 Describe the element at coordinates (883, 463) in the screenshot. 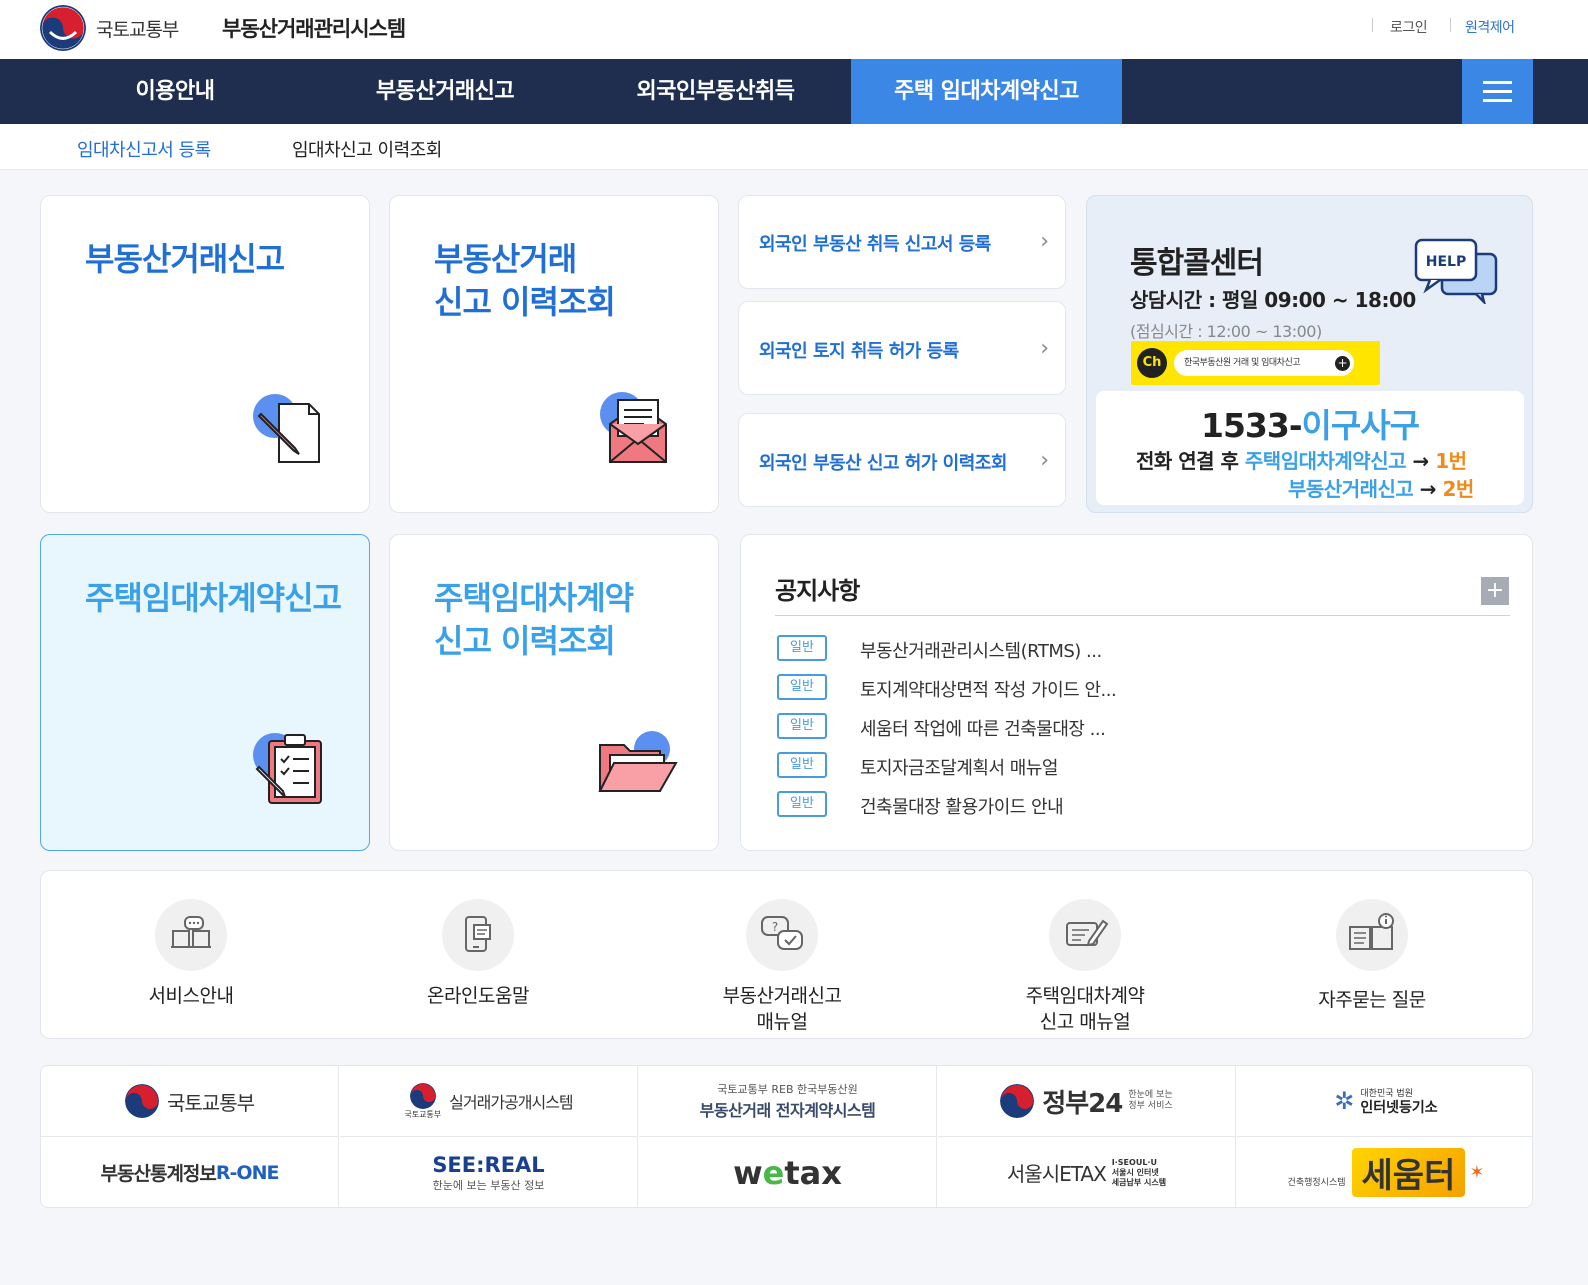

I see `link-label: 외국인 부동산 신고 허가 이력조회` at that location.